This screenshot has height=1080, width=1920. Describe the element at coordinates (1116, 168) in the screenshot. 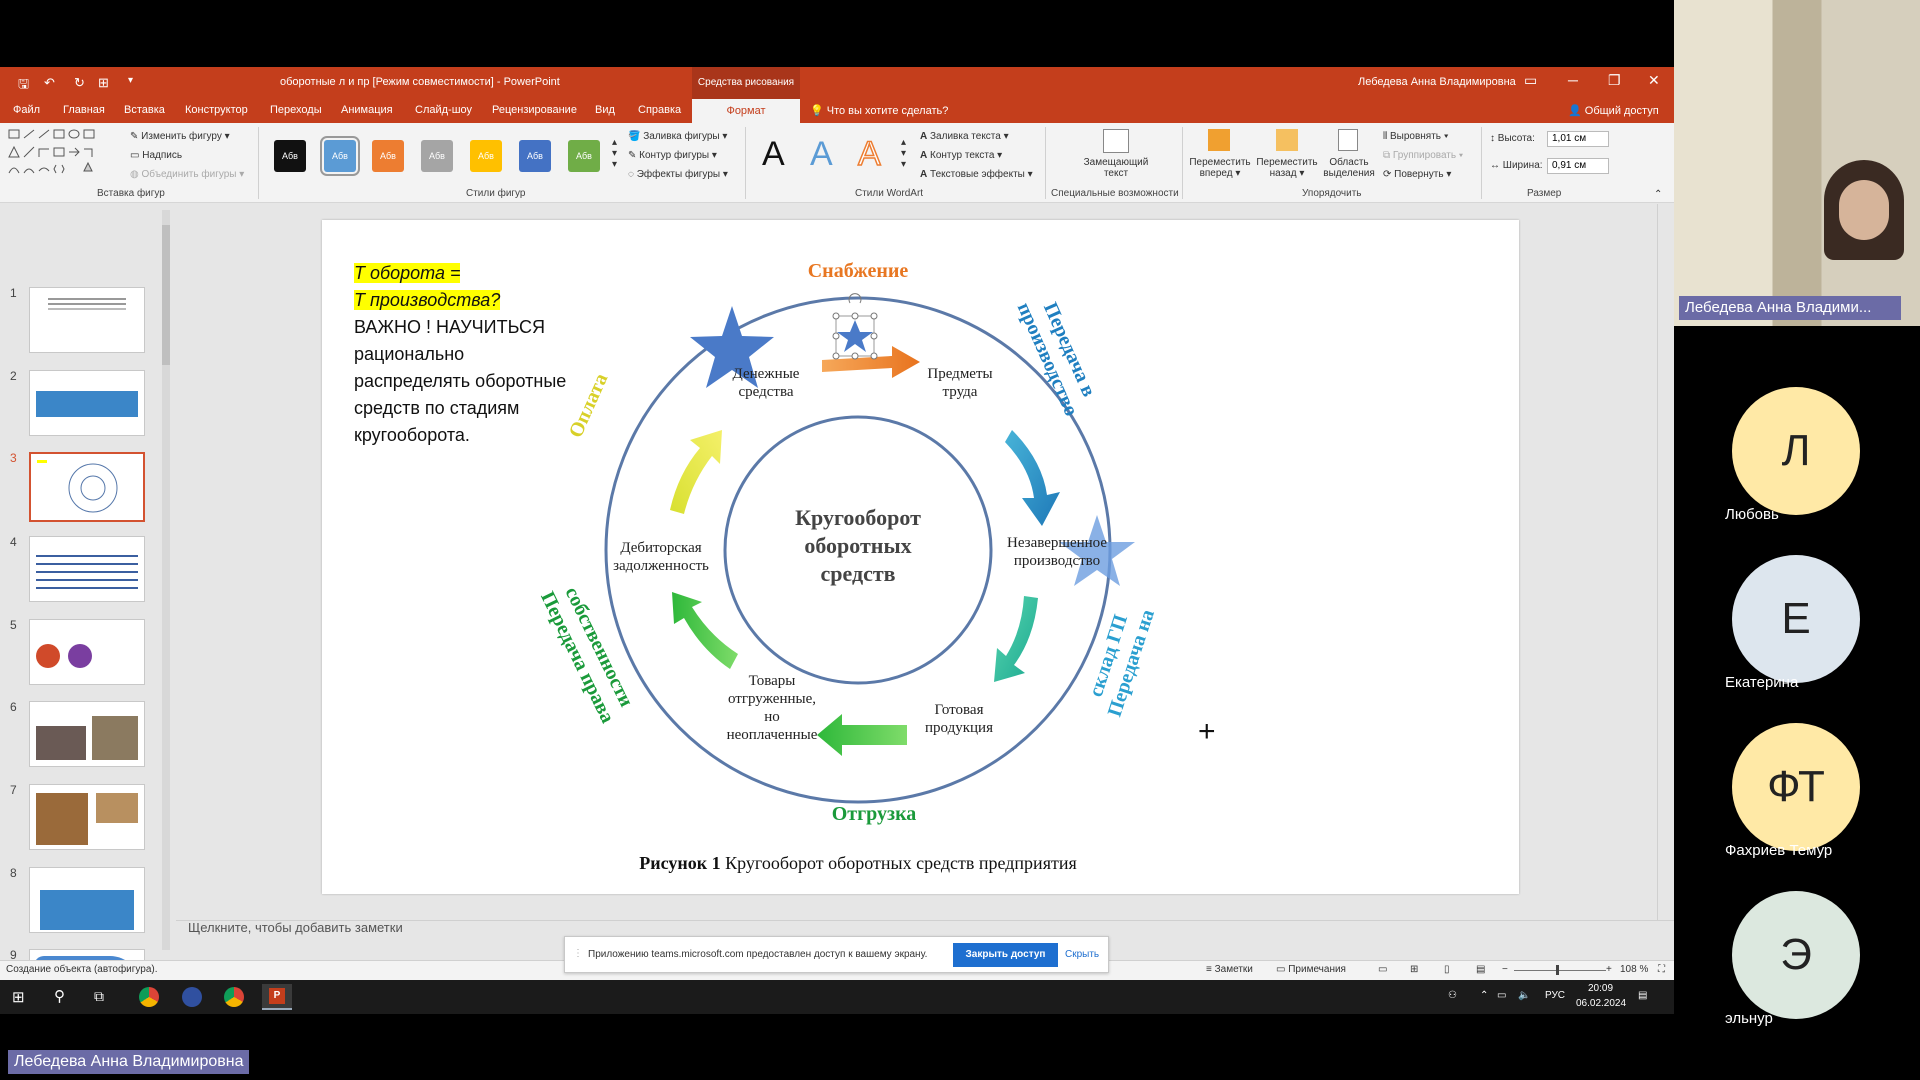

I see `alt-text-button: Замещающий текст` at that location.